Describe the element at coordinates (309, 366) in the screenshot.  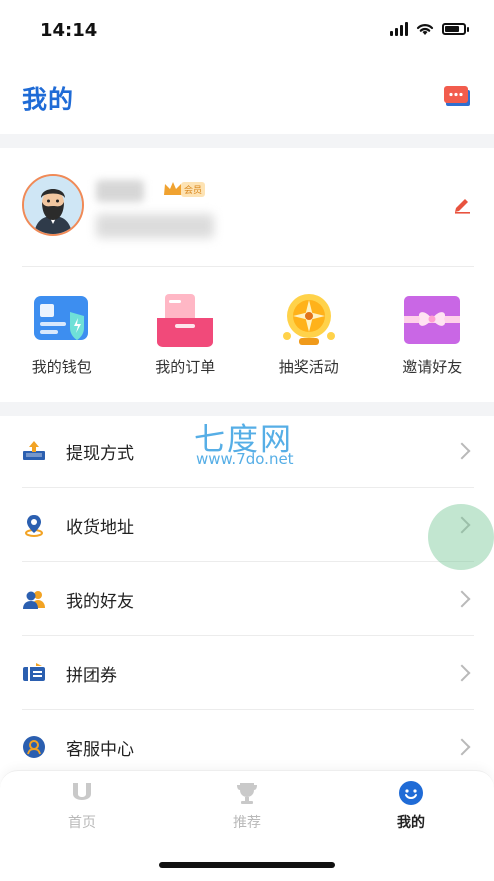
I see `quick-action-label: 抽奖活动` at that location.